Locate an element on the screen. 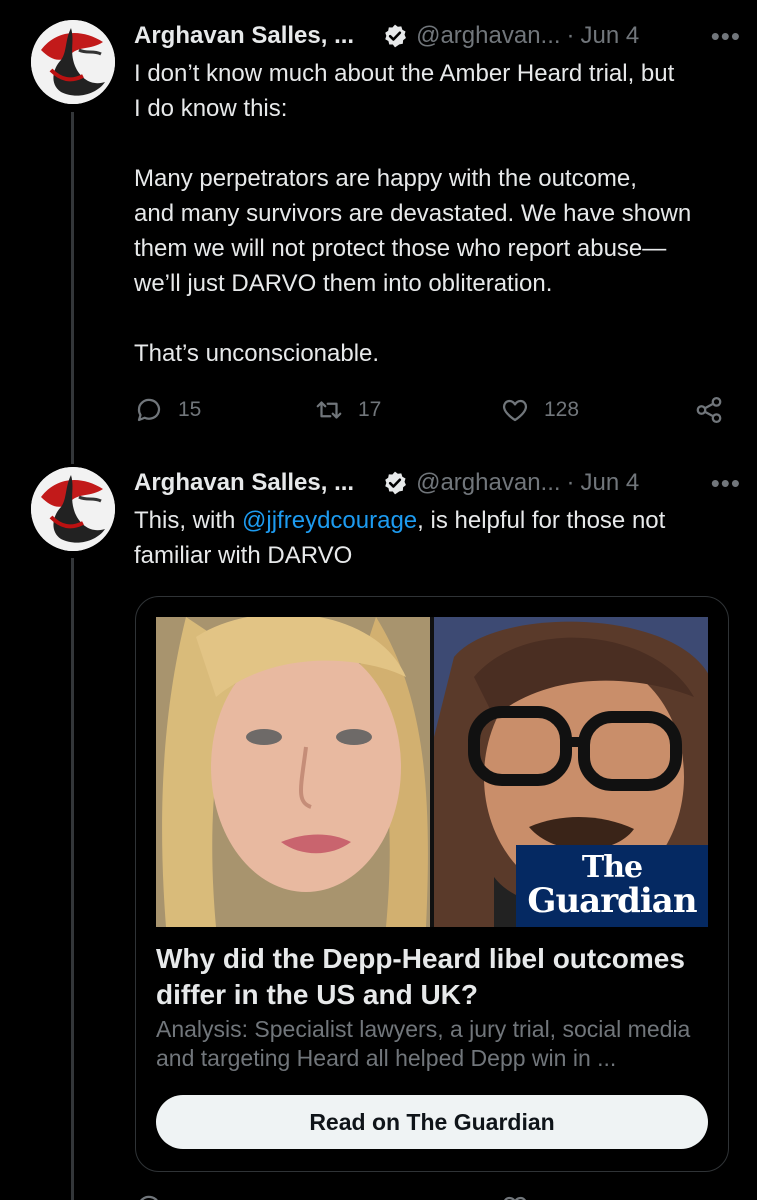 The width and height of the screenshot is (757, 1200). reply-button is located at coordinates (156, 1196).